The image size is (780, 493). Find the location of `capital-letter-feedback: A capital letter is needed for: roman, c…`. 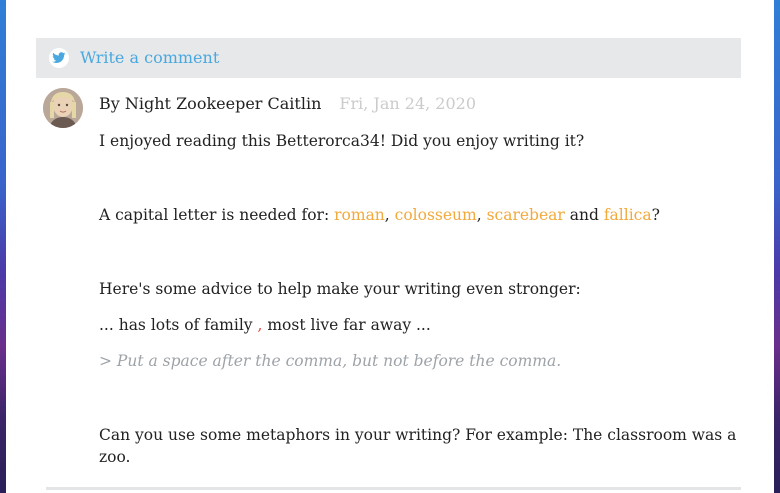

capital-letter-feedback: A capital letter is needed for: roman, c… is located at coordinates (419, 215).